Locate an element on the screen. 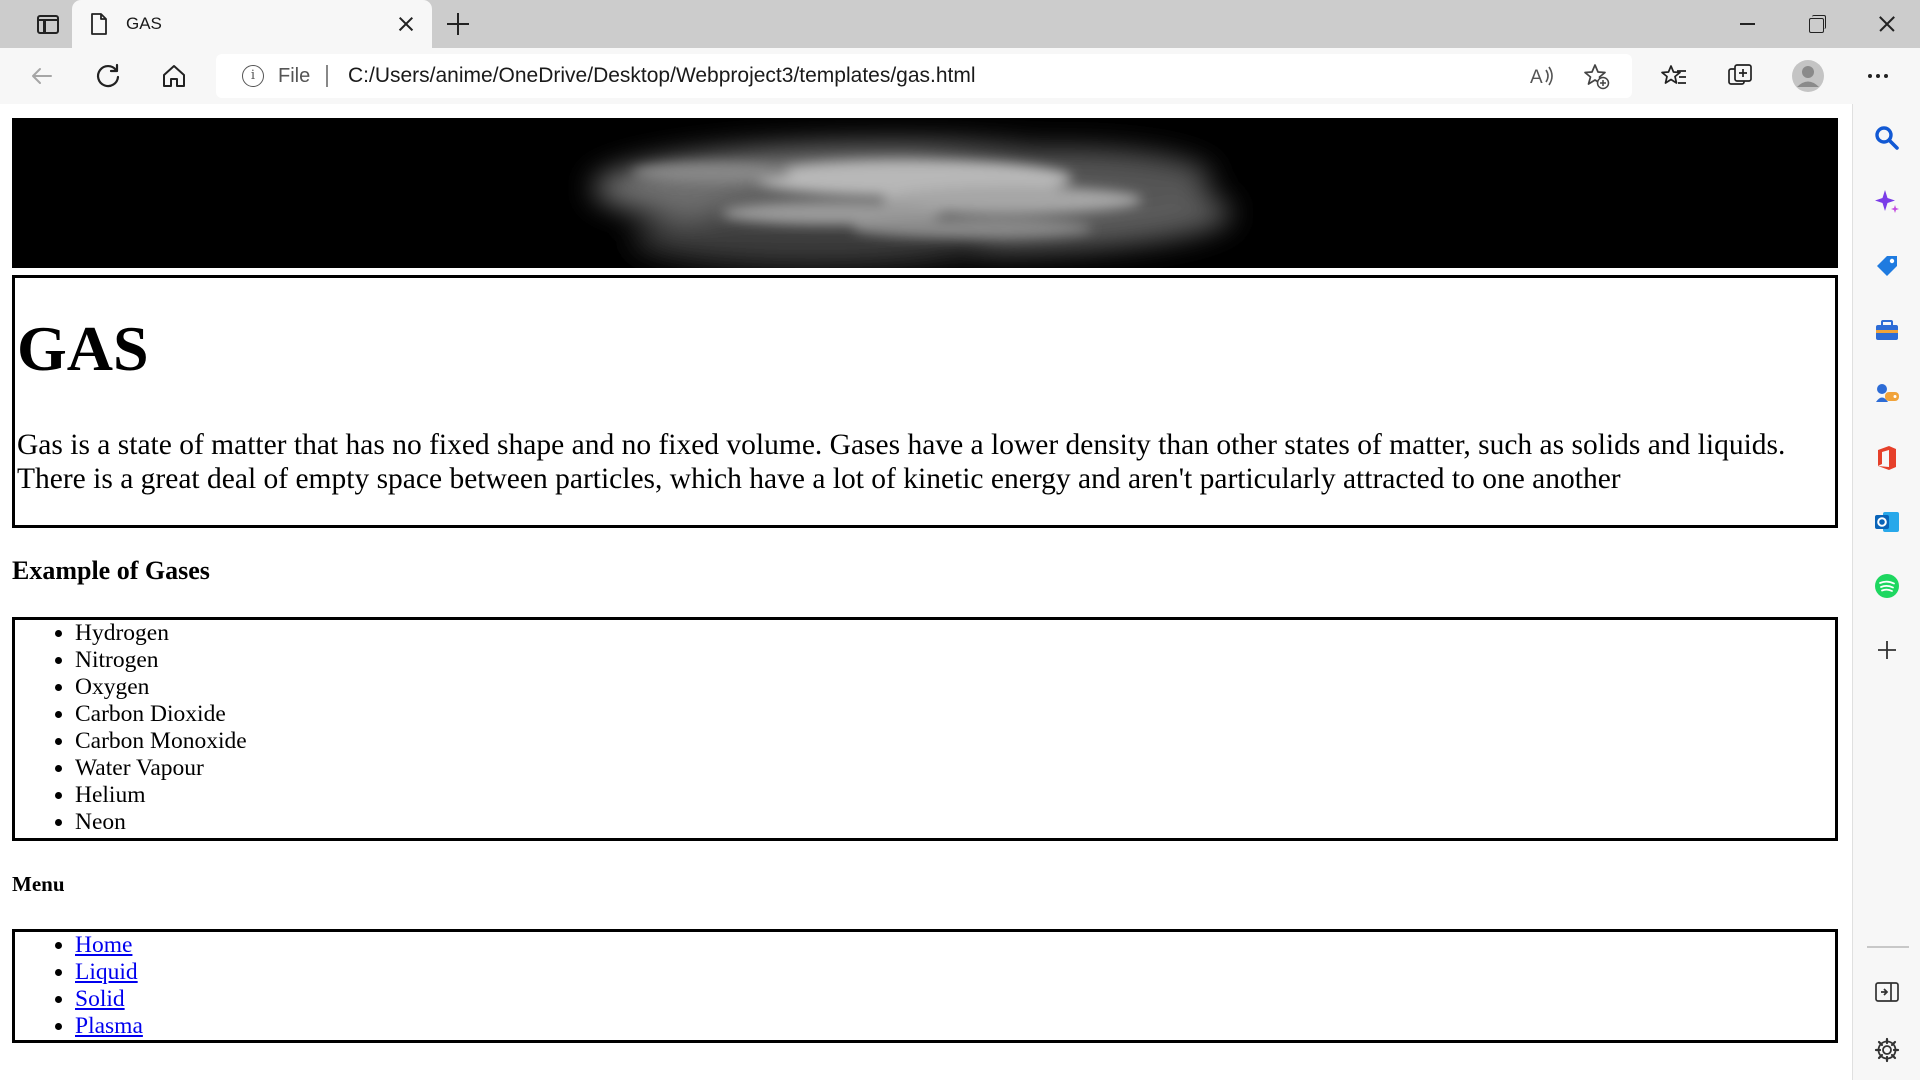 This screenshot has width=1920, height=1080. smoke-banner-image is located at coordinates (925, 193).